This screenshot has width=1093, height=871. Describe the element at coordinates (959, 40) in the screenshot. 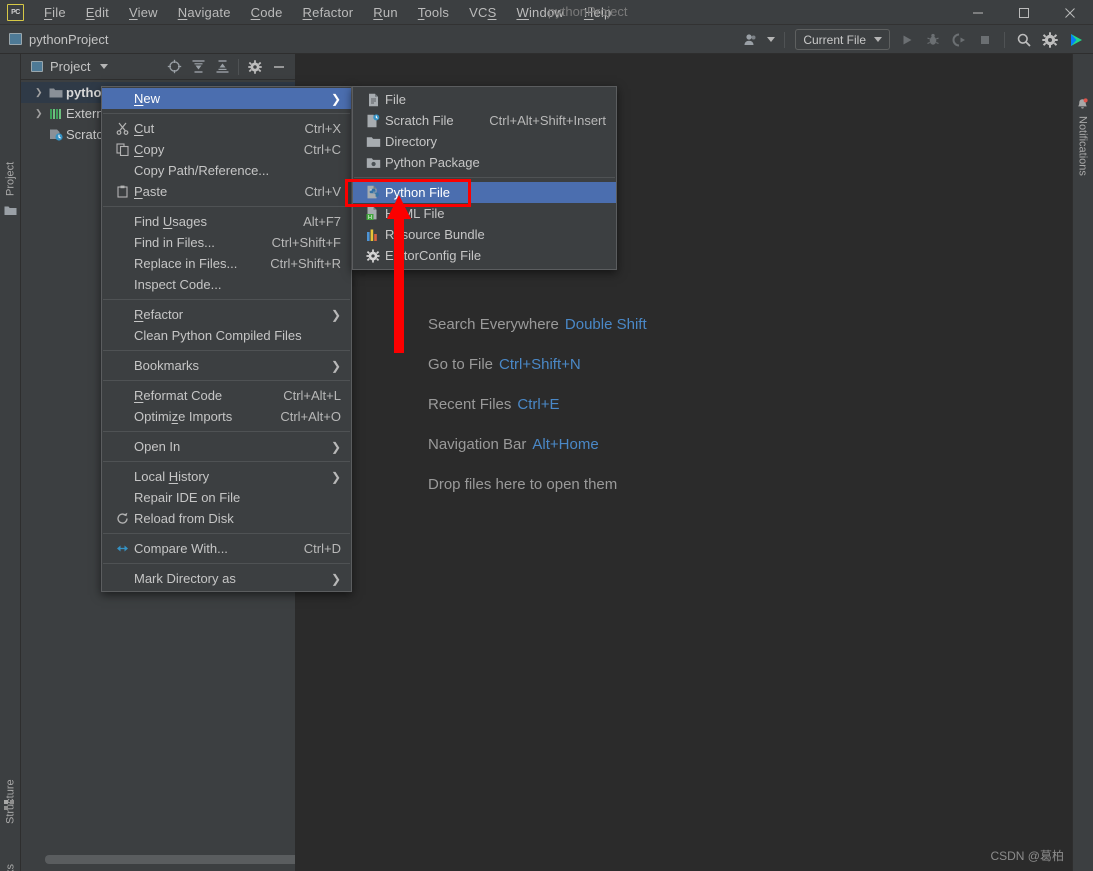

I see `coverage-icon` at that location.